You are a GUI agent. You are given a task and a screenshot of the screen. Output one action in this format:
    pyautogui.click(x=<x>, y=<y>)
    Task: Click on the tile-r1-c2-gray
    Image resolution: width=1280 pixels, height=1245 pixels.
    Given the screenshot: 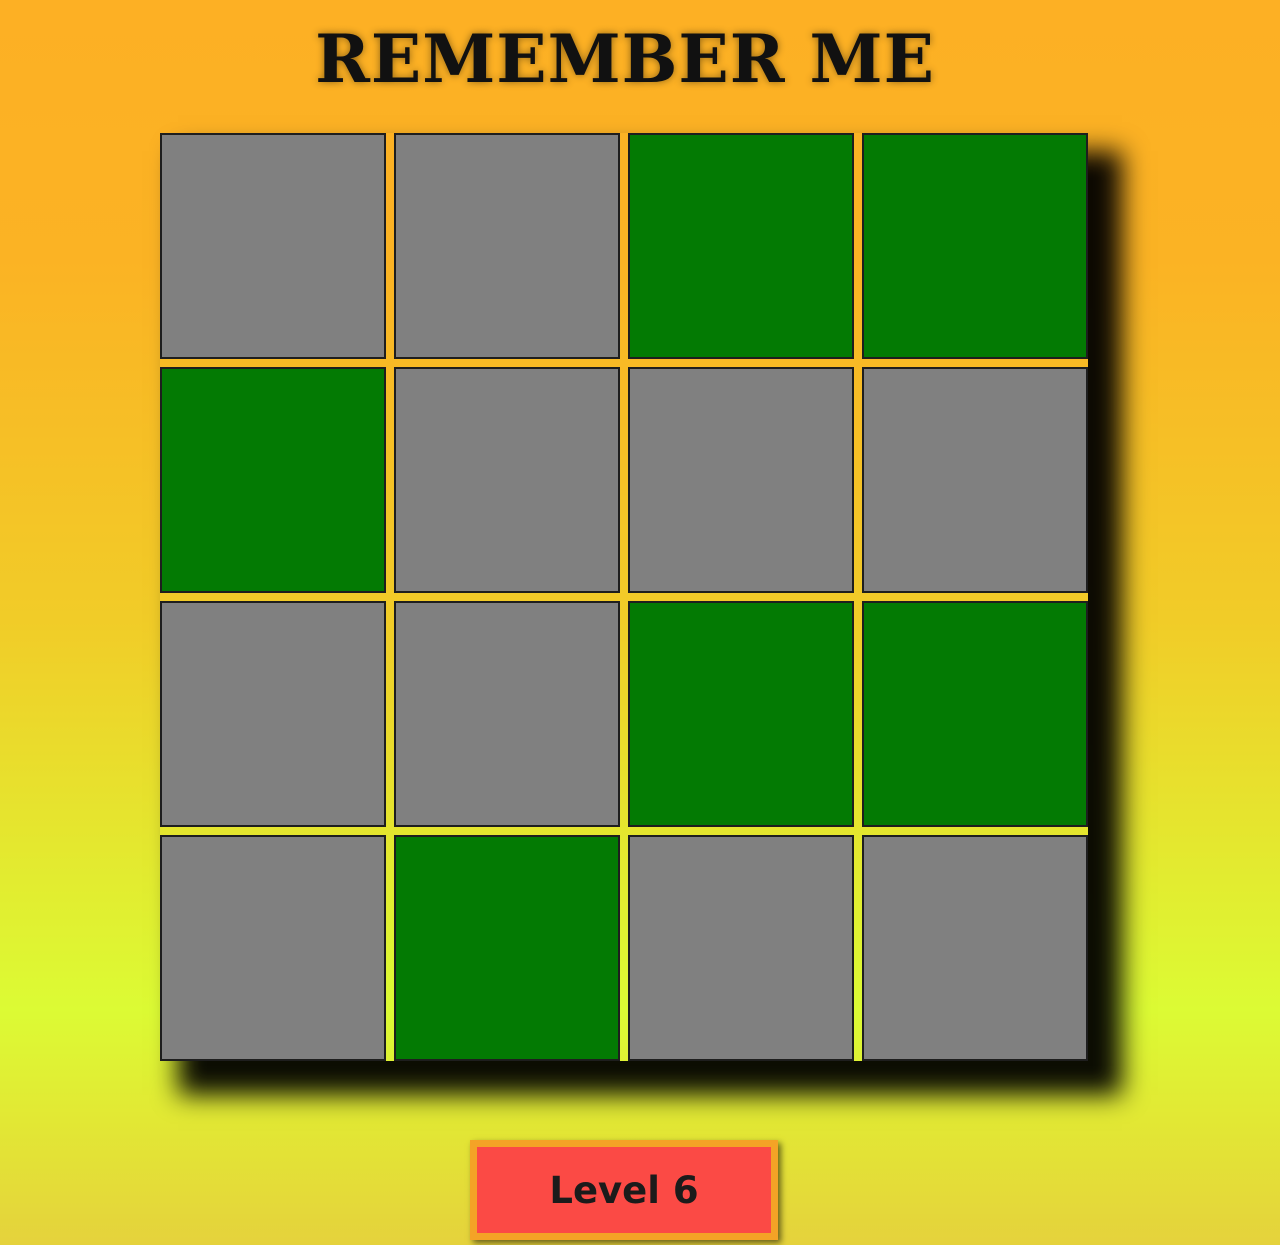 What is the action you would take?
    pyautogui.click(x=507, y=246)
    